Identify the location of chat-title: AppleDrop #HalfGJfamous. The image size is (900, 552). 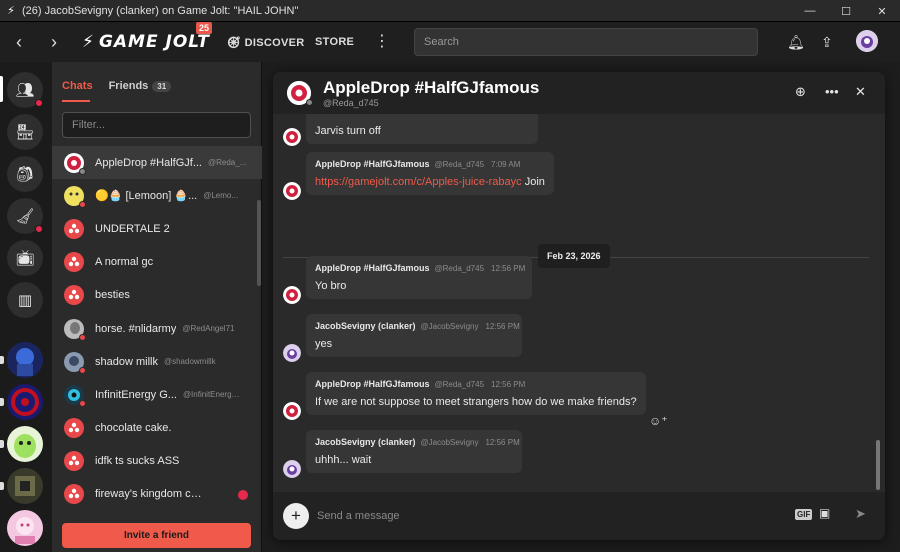
(431, 87).